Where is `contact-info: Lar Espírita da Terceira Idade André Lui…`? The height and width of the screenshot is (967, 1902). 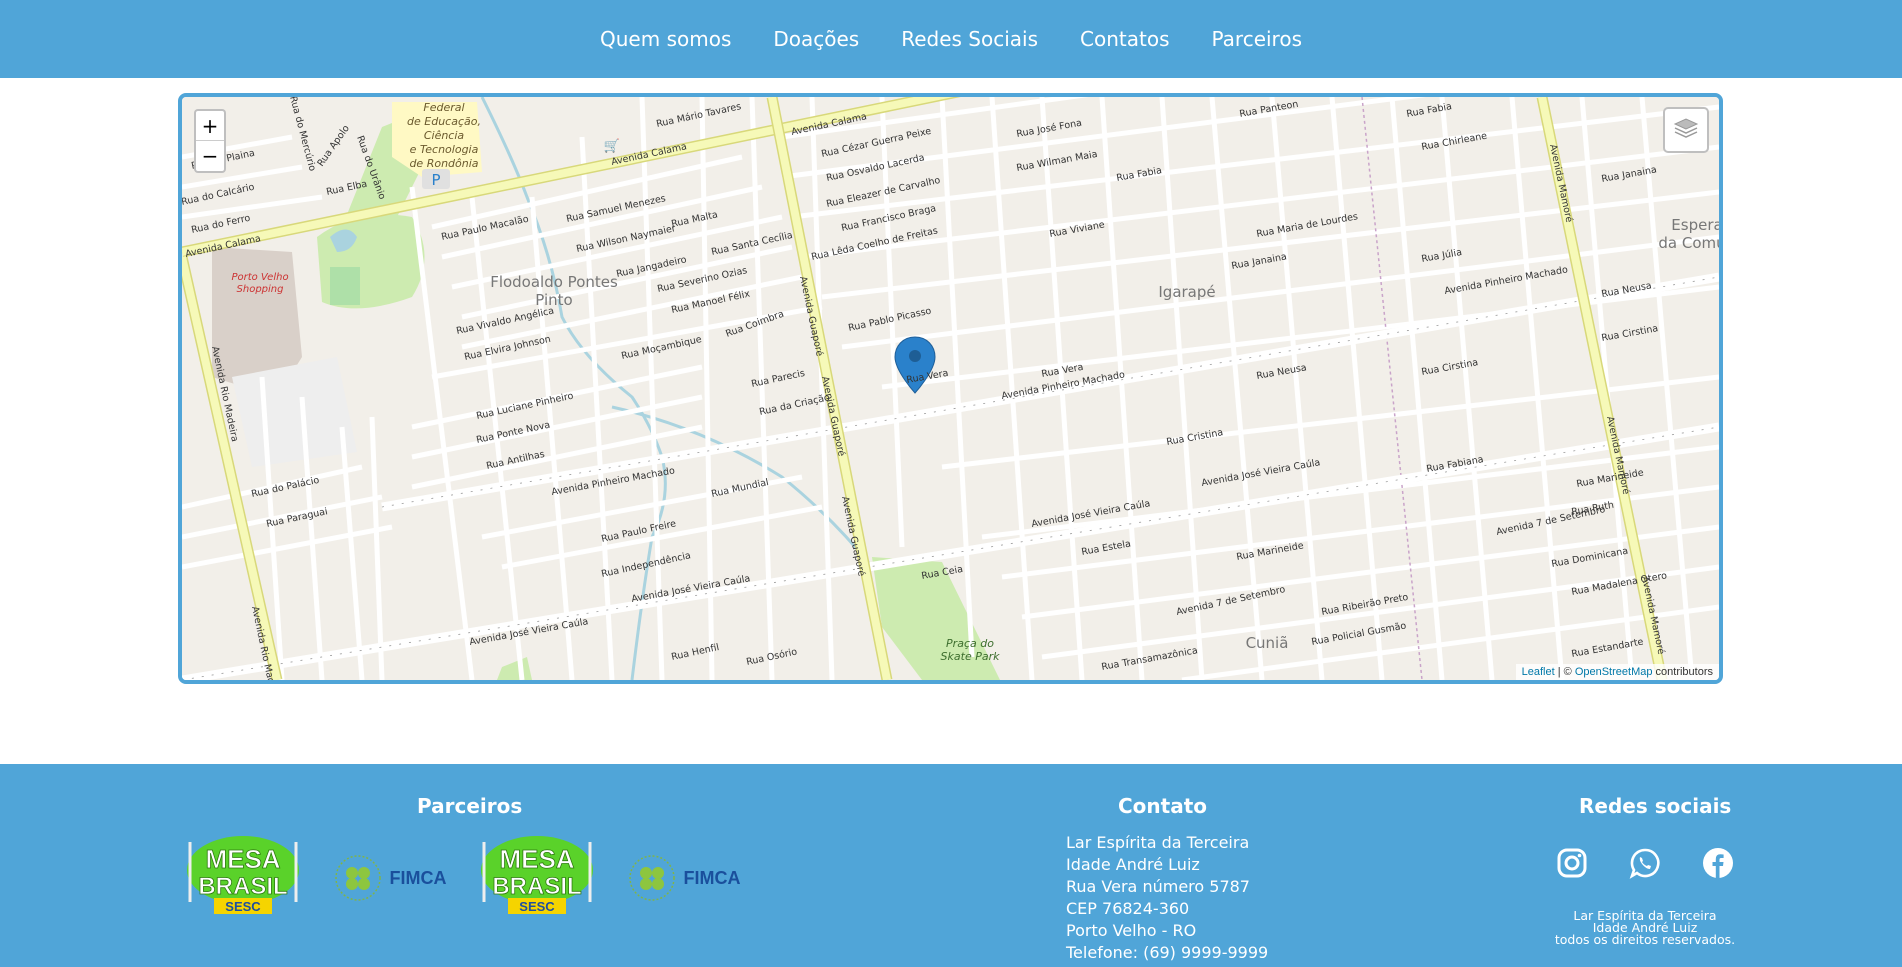 contact-info: Lar Espírita da Terceira Idade André Lui… is located at coordinates (1167, 898).